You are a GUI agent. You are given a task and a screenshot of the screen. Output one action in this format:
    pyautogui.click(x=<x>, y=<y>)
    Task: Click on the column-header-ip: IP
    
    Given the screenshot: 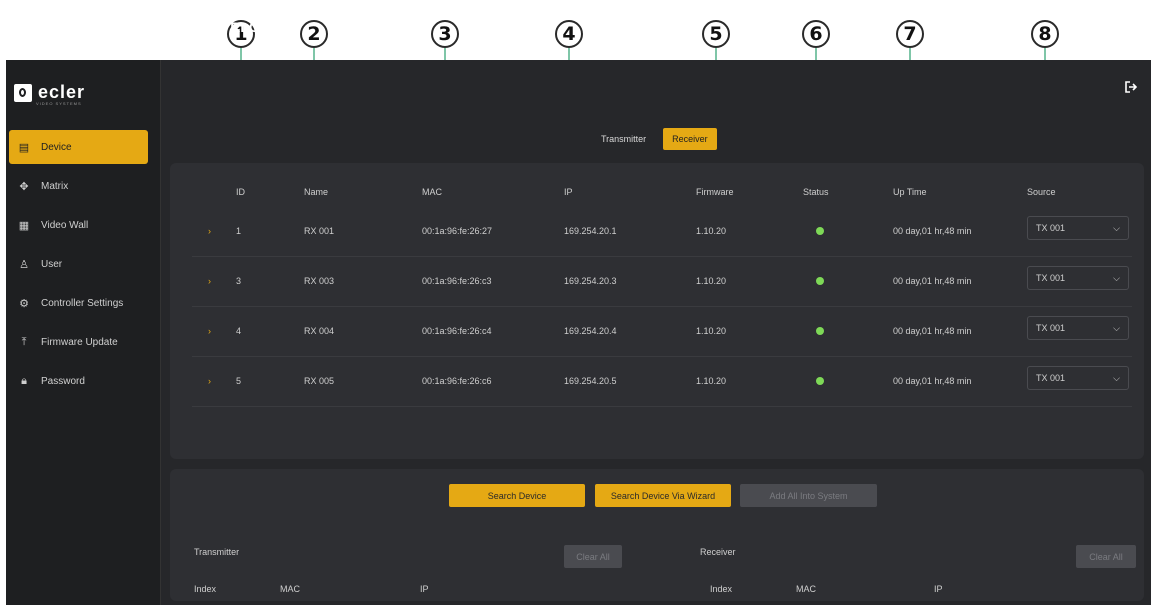 What is the action you would take?
    pyautogui.click(x=568, y=192)
    